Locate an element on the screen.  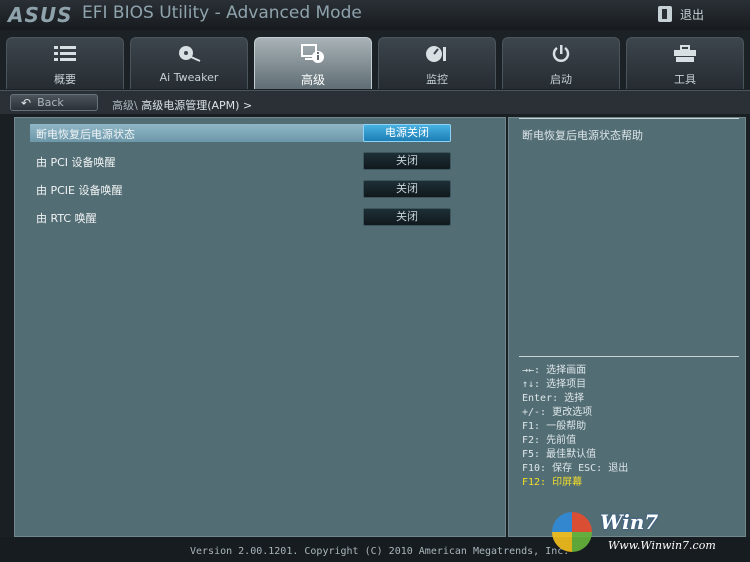
breadcrumb-bar: ↶ Back 高级\ 高级电源管理(APM) > is located at coordinates (375, 102).